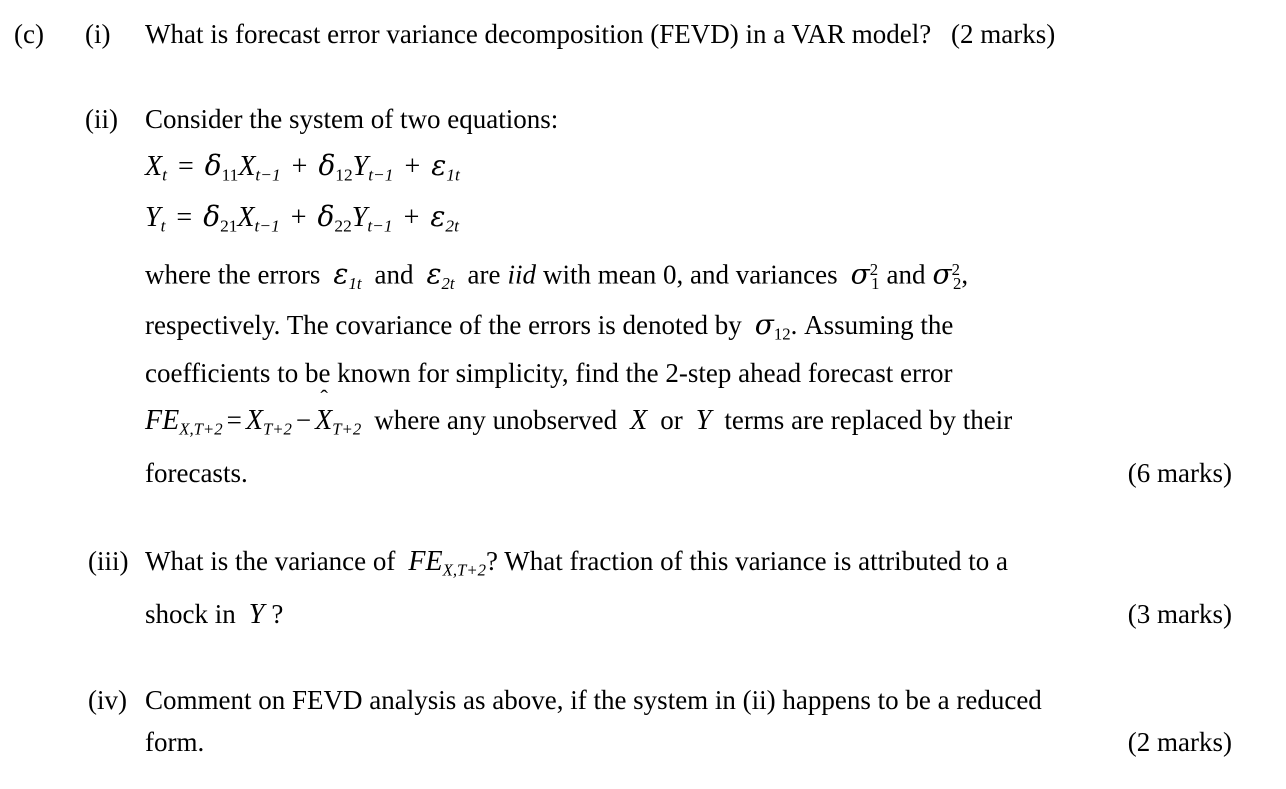 The height and width of the screenshot is (789, 1286). What do you see at coordinates (360, 166) in the screenshot?
I see `equation-x-term2-var: Y` at bounding box center [360, 166].